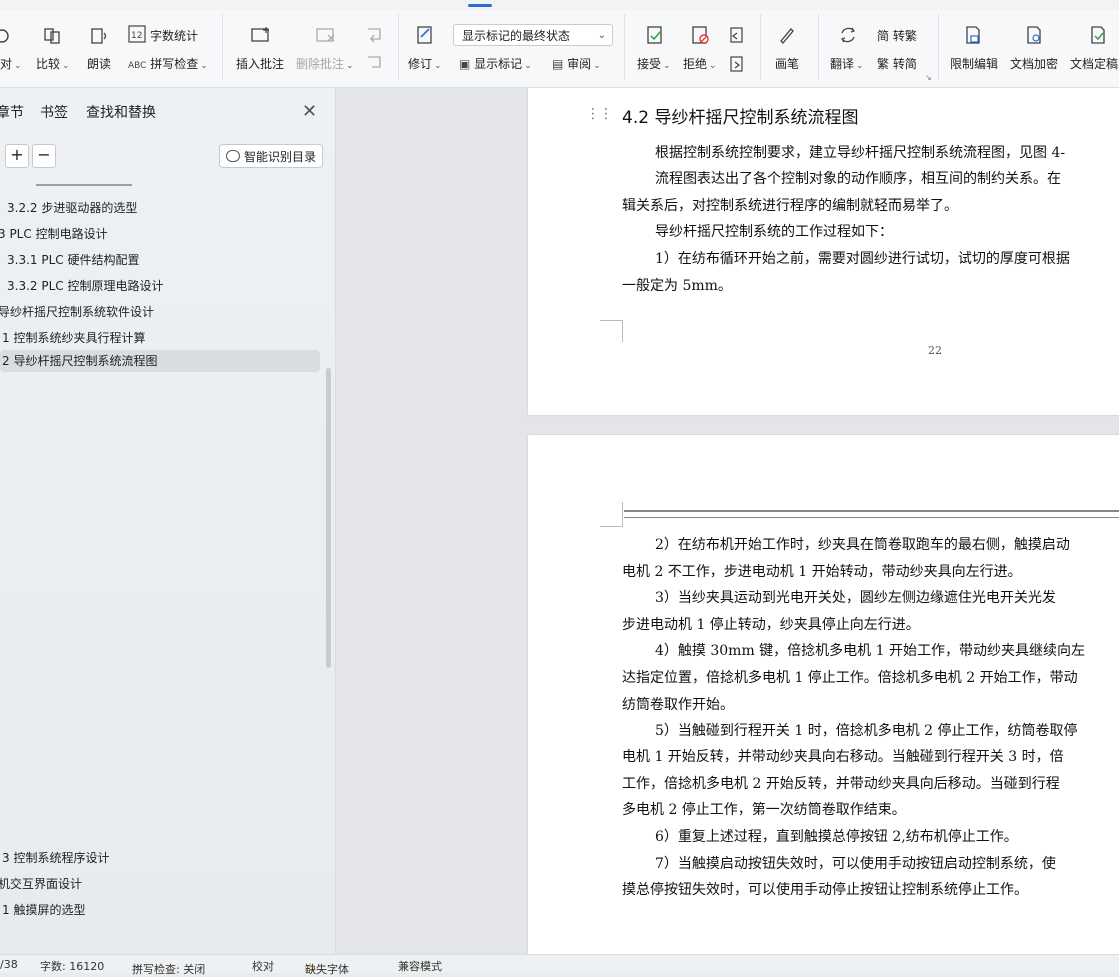 The width and height of the screenshot is (1119, 977). Describe the element at coordinates (737, 64) in the screenshot. I see `next-change-icon` at that location.